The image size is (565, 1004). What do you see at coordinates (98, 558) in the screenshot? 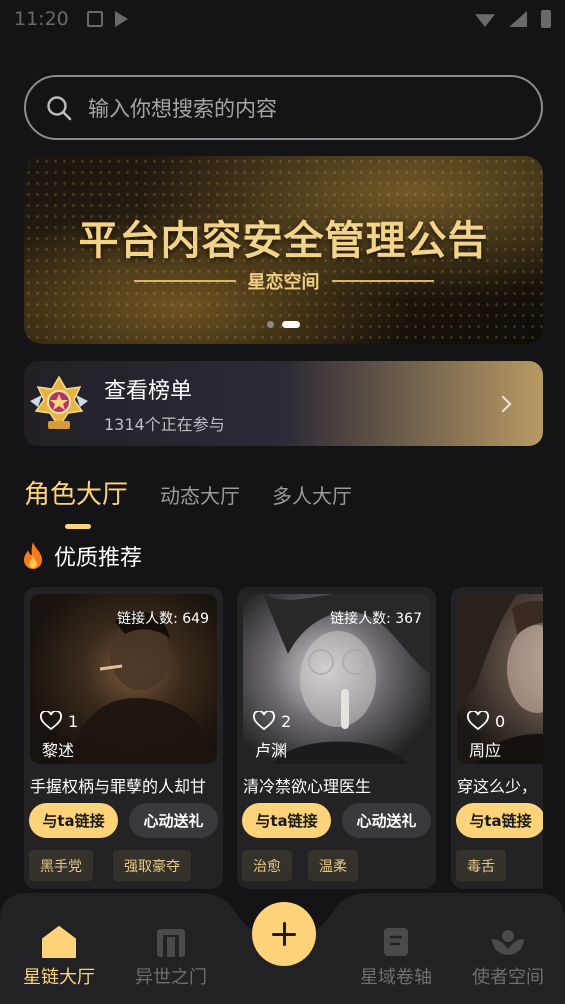
I see `section-title: 优质推荐` at bounding box center [98, 558].